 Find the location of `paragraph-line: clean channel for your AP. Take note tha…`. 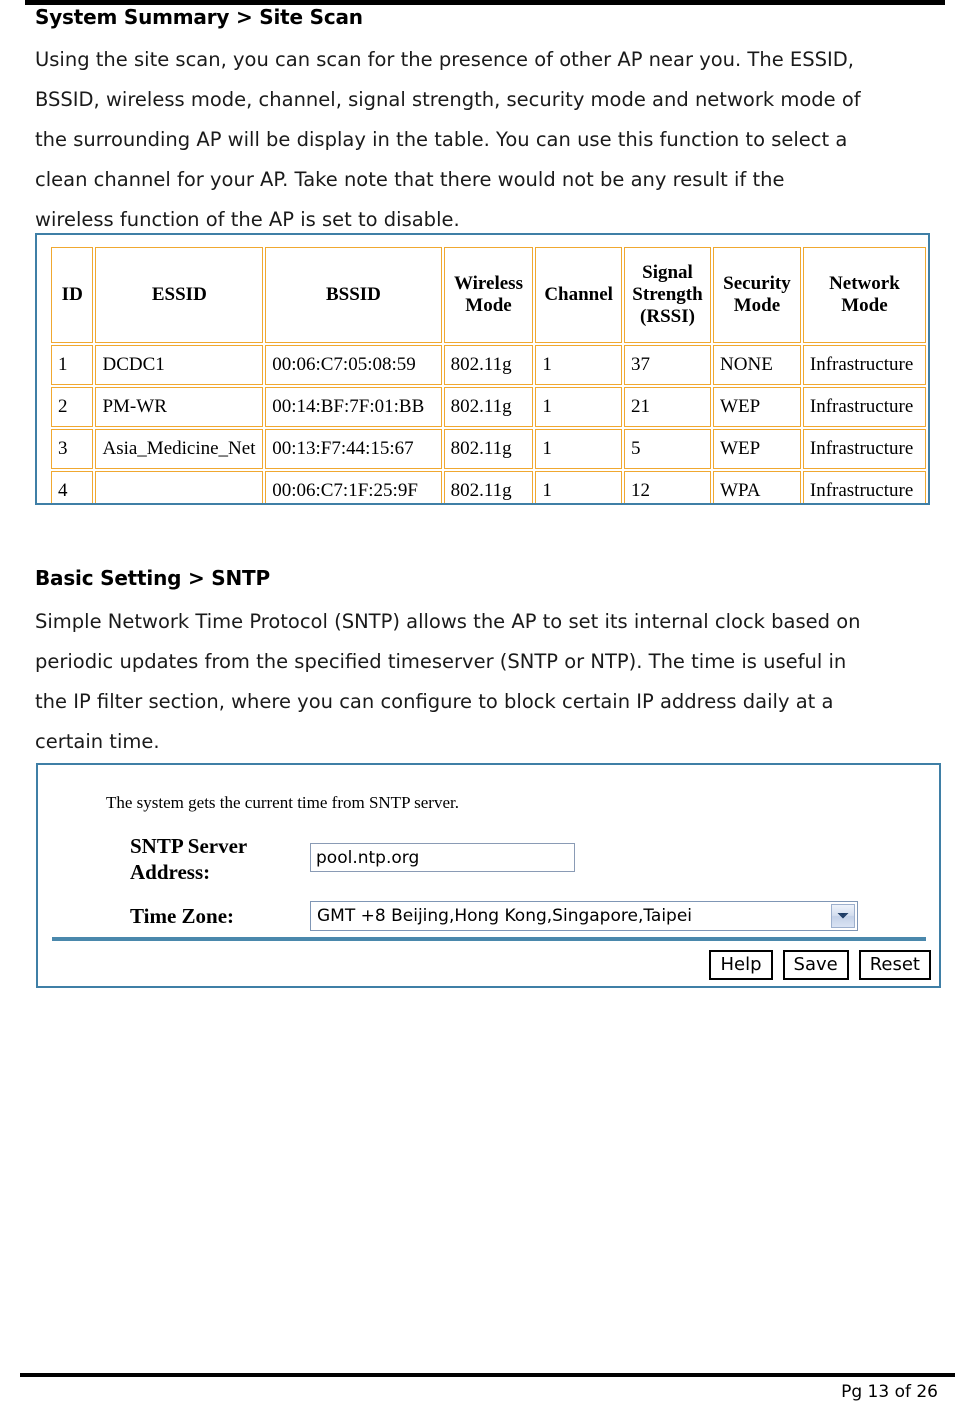

paragraph-line: clean channel for your AP. Take note tha… is located at coordinates (410, 179).